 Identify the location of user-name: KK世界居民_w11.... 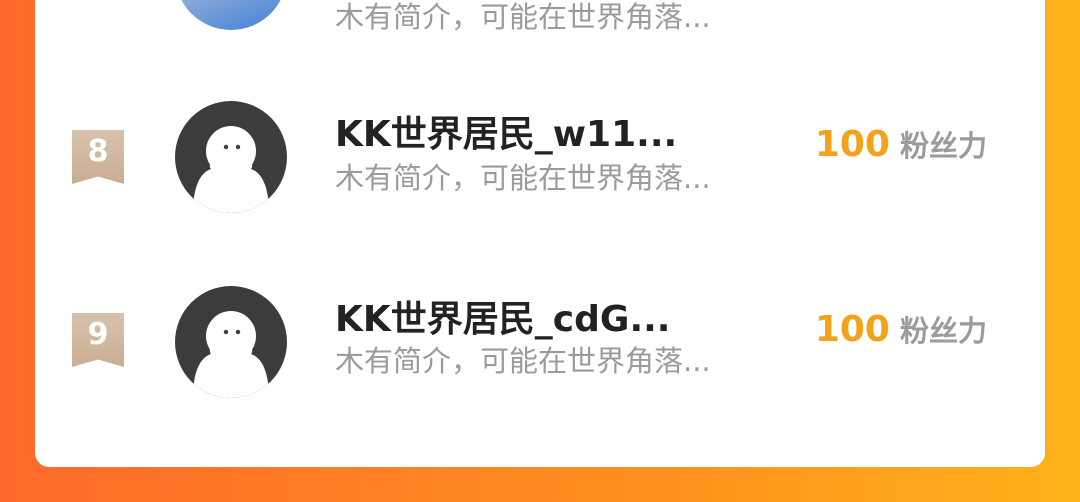
(506, 131).